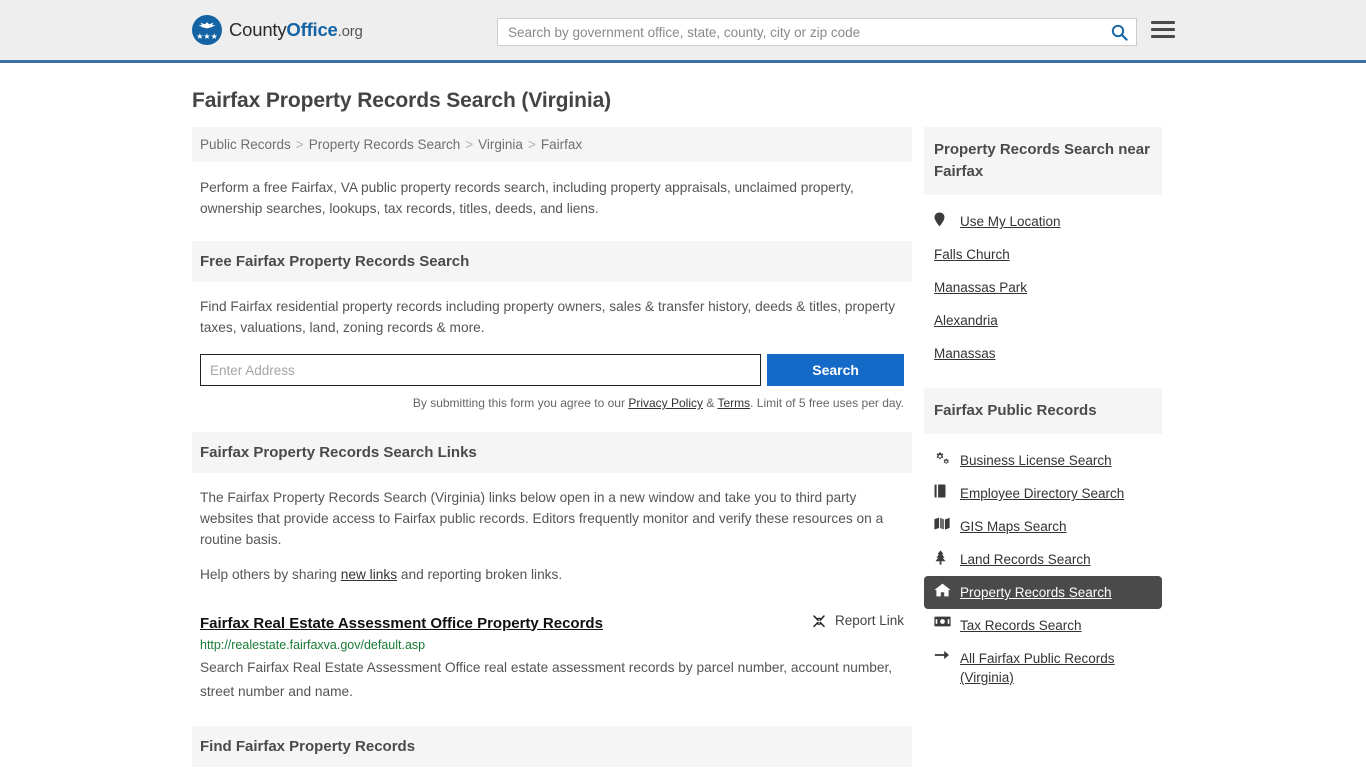 The width and height of the screenshot is (1366, 768). What do you see at coordinates (1021, 625) in the screenshot?
I see `sidebar-item-label: Tax Records Search` at bounding box center [1021, 625].